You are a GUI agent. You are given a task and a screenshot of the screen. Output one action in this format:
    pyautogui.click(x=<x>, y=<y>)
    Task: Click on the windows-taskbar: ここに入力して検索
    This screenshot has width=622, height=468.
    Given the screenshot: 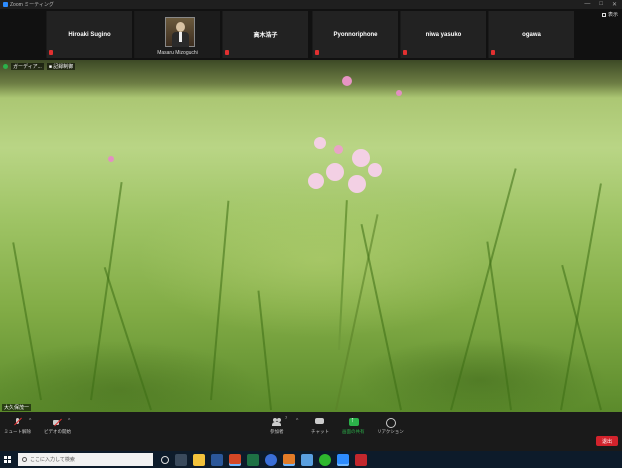 What is the action you would take?
    pyautogui.click(x=311, y=459)
    